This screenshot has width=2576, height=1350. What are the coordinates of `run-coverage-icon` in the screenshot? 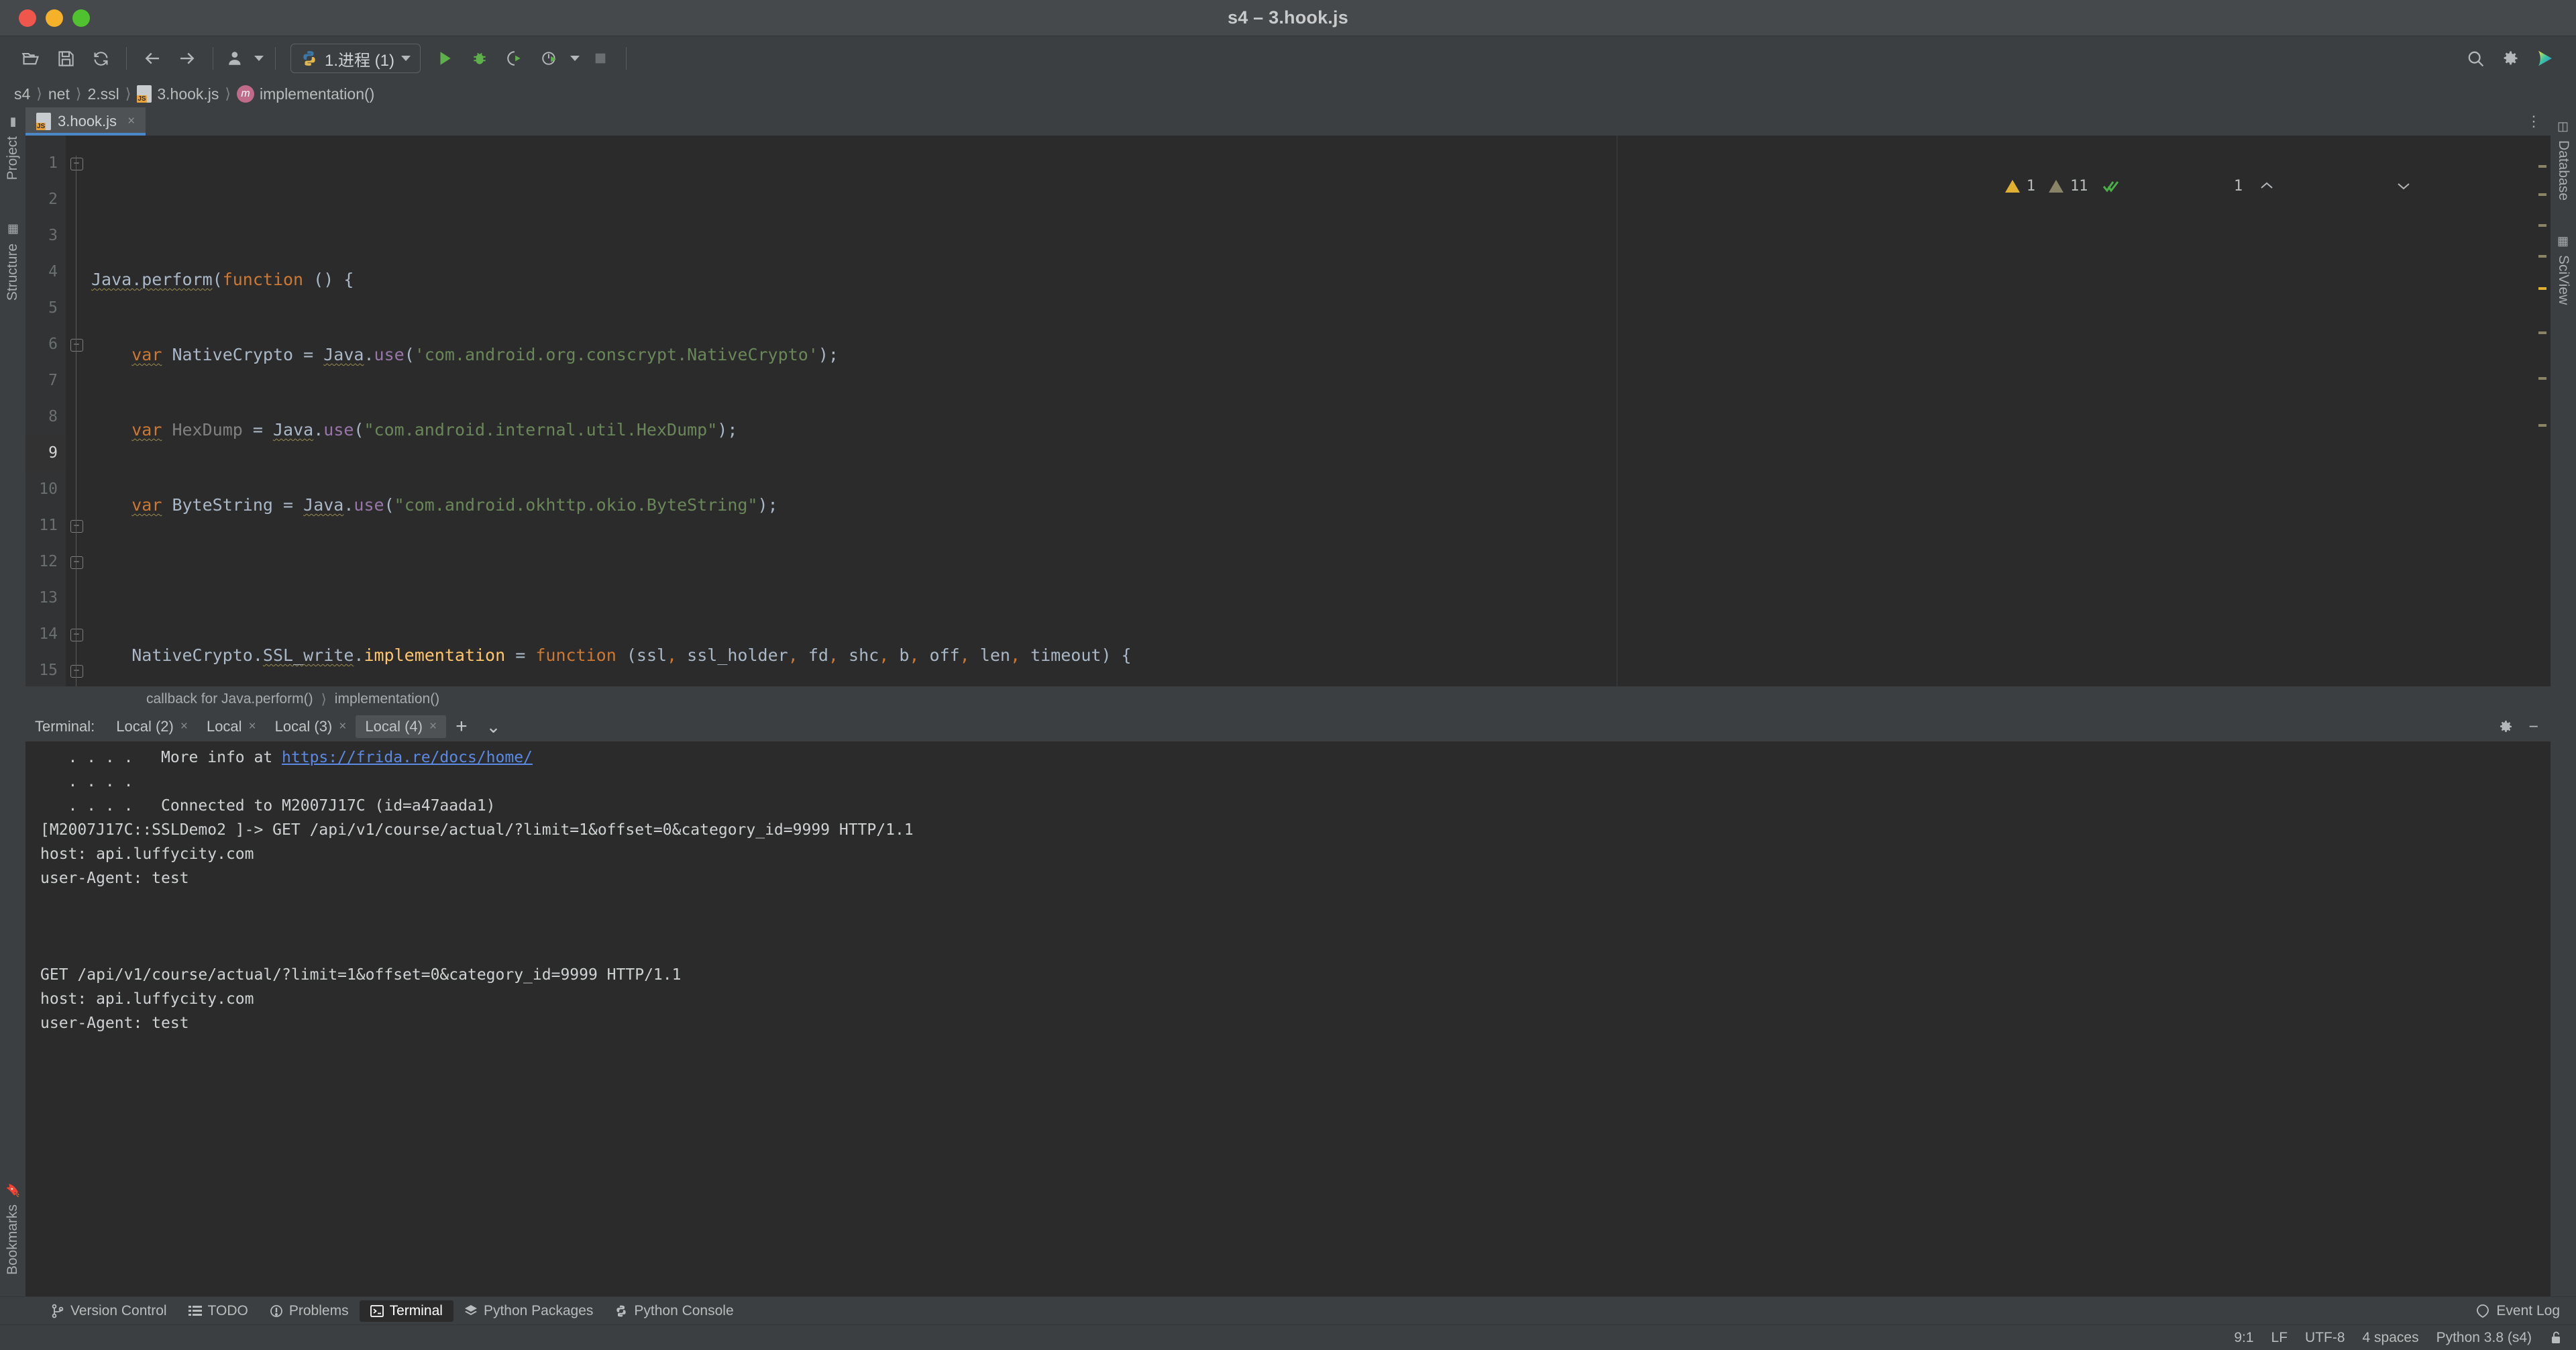 It's located at (514, 58).